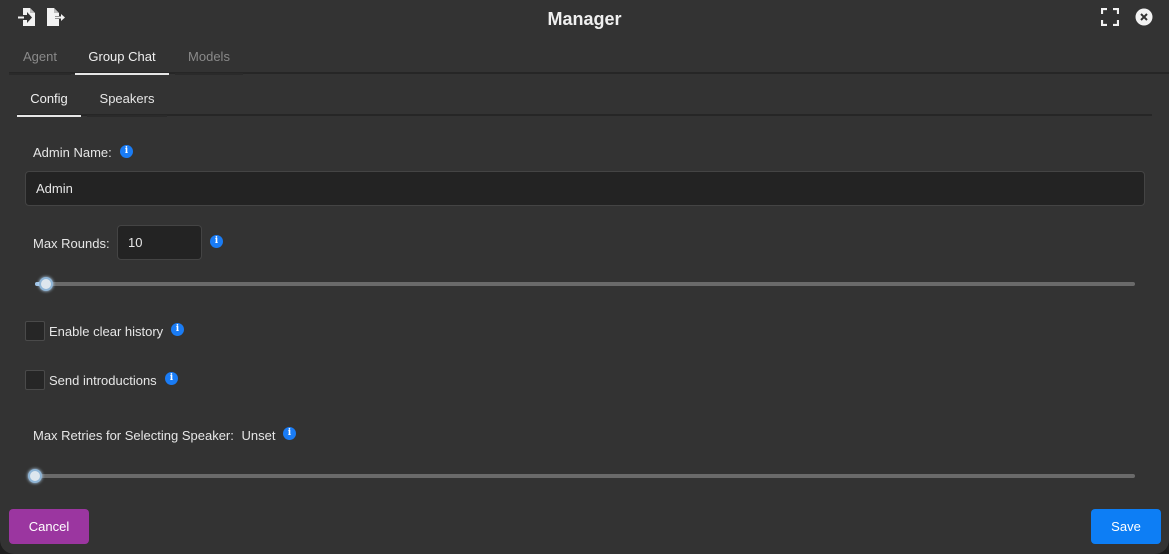 The image size is (1169, 554). I want to click on max-retries-label: Max Retries for Selecting Speaker: Unset, so click(154, 435).